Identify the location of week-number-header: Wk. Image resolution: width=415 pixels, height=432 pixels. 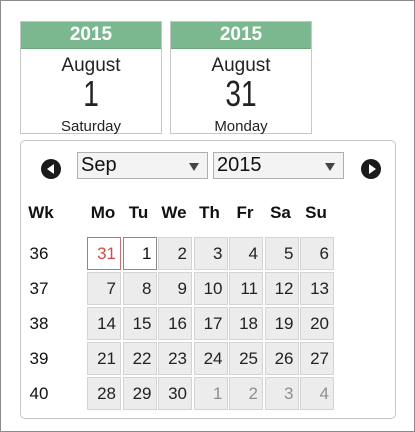
(41, 212).